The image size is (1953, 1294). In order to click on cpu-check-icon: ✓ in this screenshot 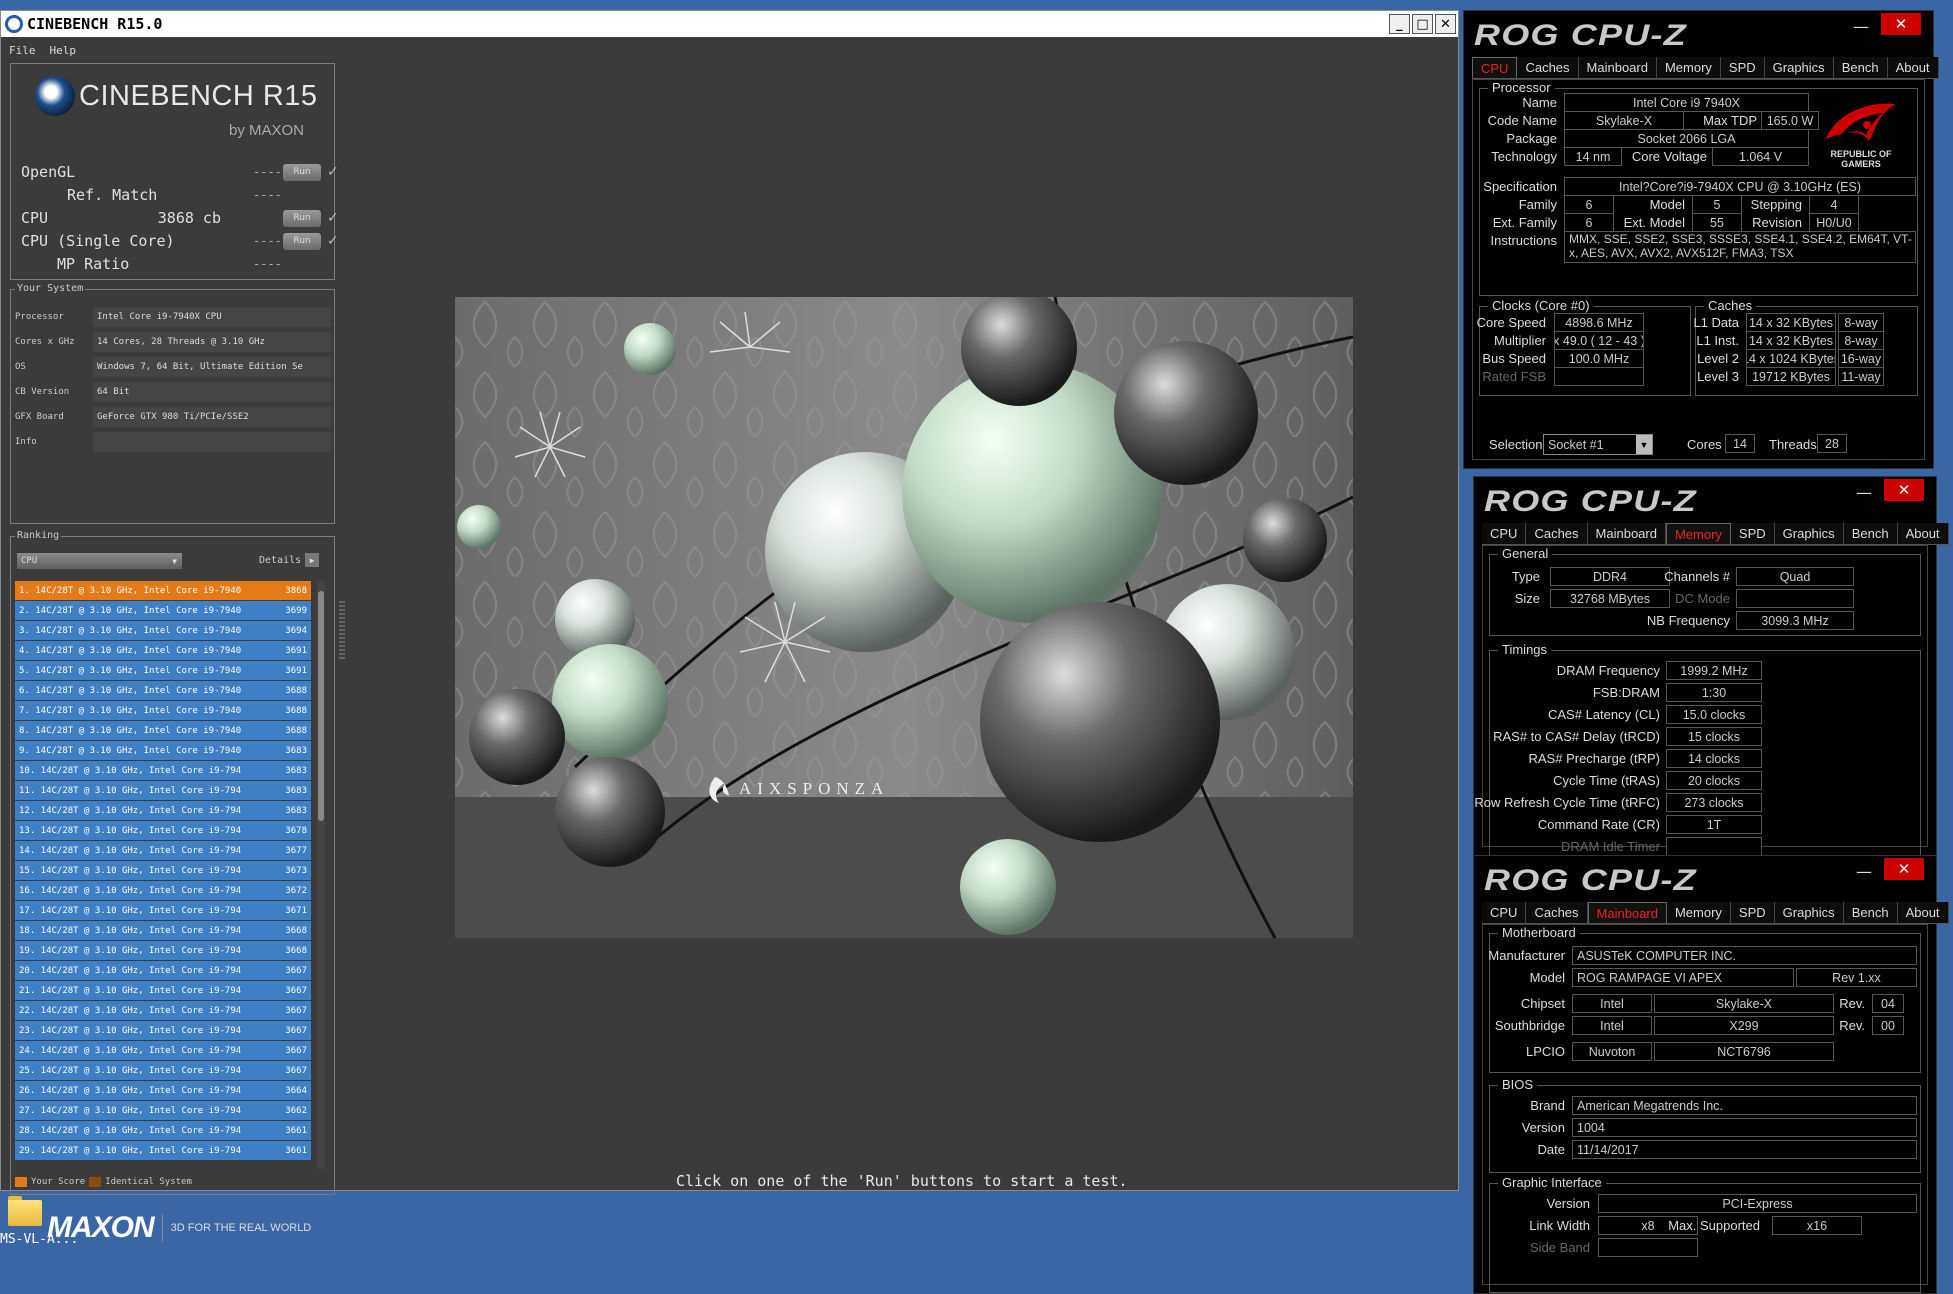, I will do `click(333, 218)`.